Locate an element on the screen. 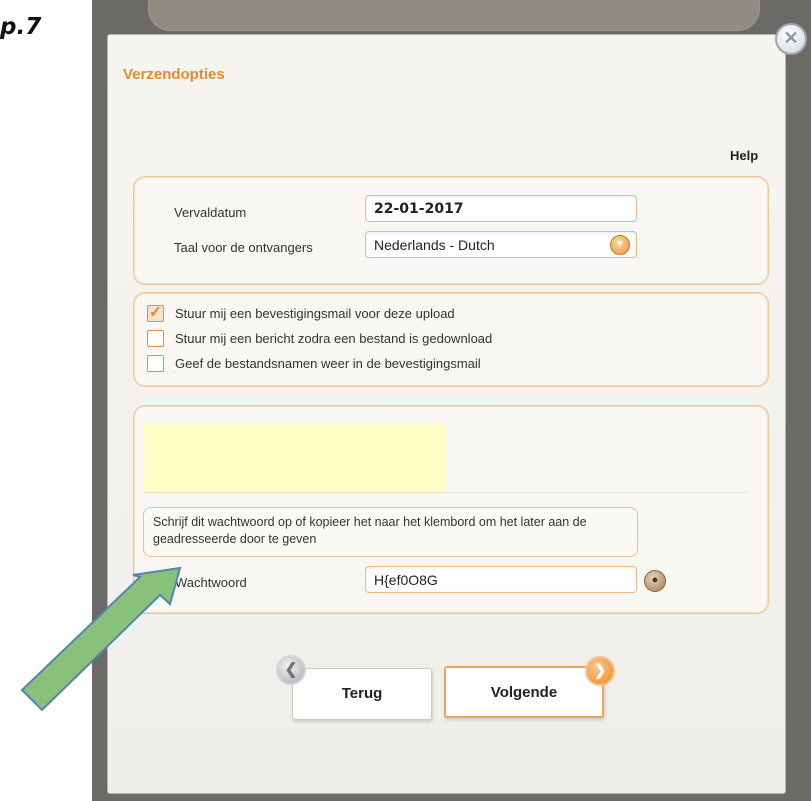  expiry-date-field: 22-01-2017 is located at coordinates (501, 208).